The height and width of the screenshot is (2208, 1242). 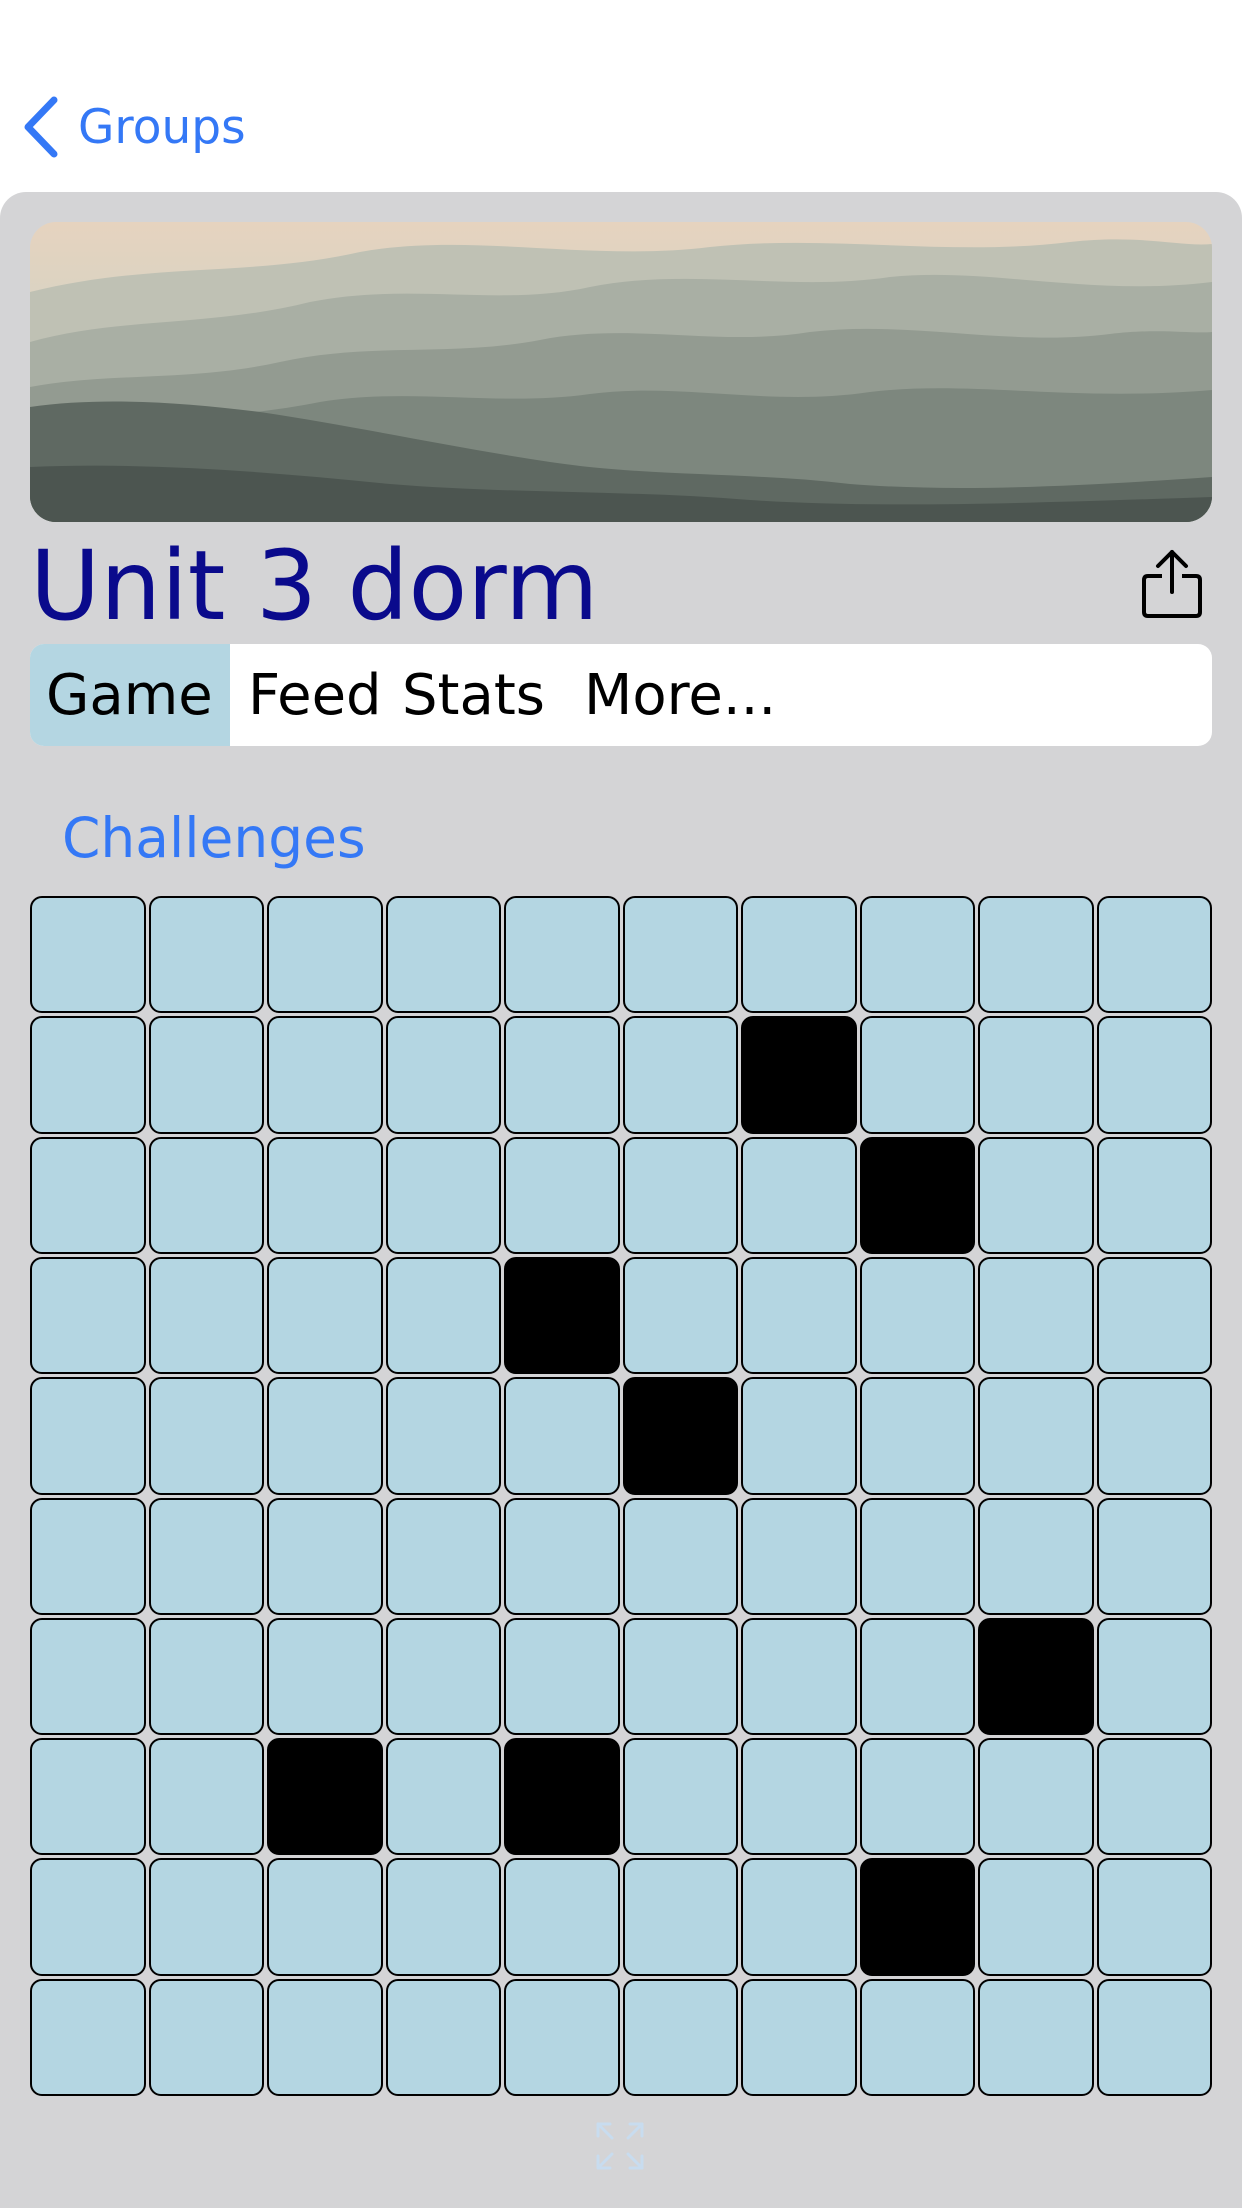 I want to click on tab-feed: Feed, so click(x=313, y=695).